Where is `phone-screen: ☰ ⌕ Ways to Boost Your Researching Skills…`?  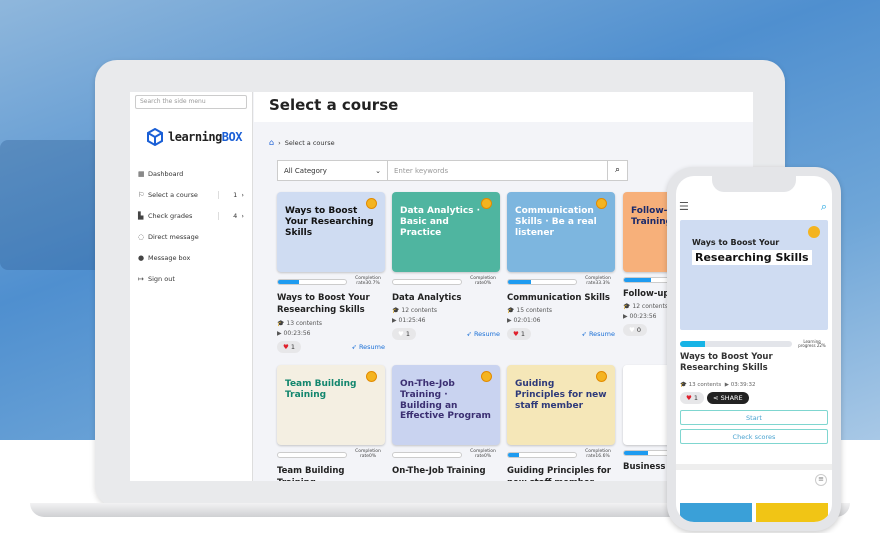
phone-screen: ☰ ⌕ Ways to Boost Your Researching Skills… is located at coordinates (754, 349).